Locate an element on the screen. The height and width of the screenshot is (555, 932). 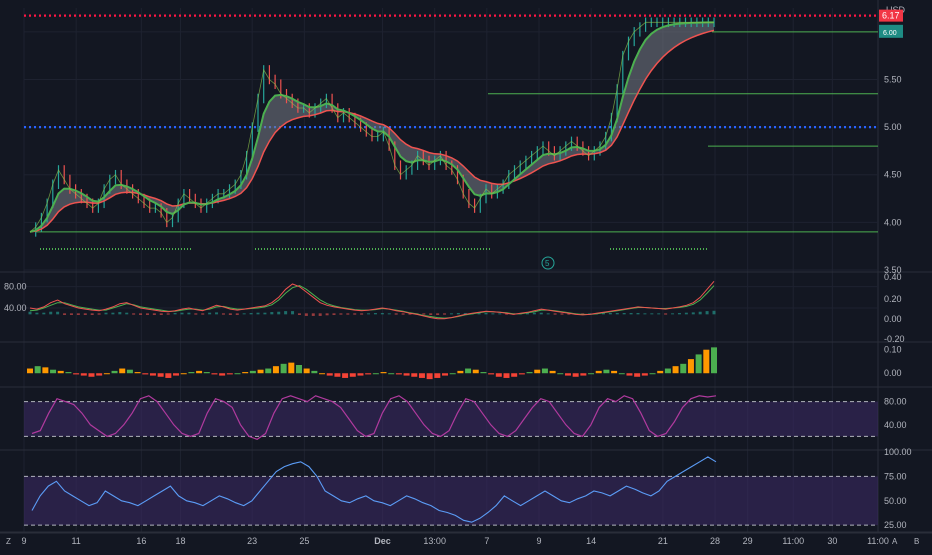
stoch-band is located at coordinates (451, 419).